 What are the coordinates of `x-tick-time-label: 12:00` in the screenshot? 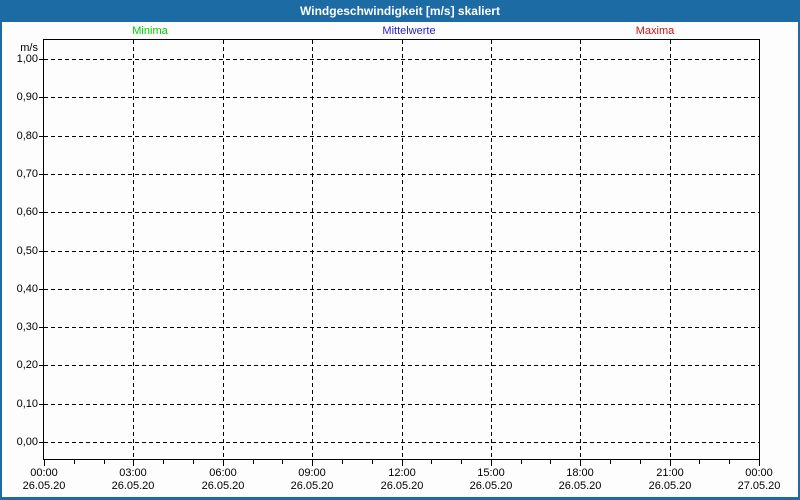 It's located at (402, 473).